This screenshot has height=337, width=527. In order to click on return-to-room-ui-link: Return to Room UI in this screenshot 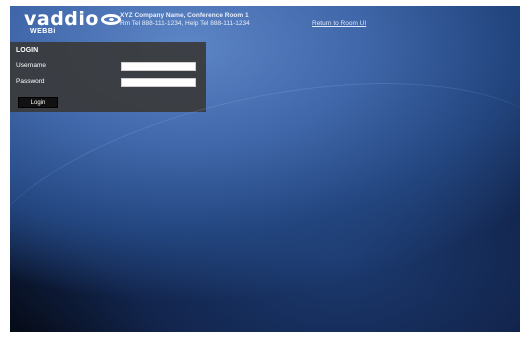, I will do `click(339, 23)`.